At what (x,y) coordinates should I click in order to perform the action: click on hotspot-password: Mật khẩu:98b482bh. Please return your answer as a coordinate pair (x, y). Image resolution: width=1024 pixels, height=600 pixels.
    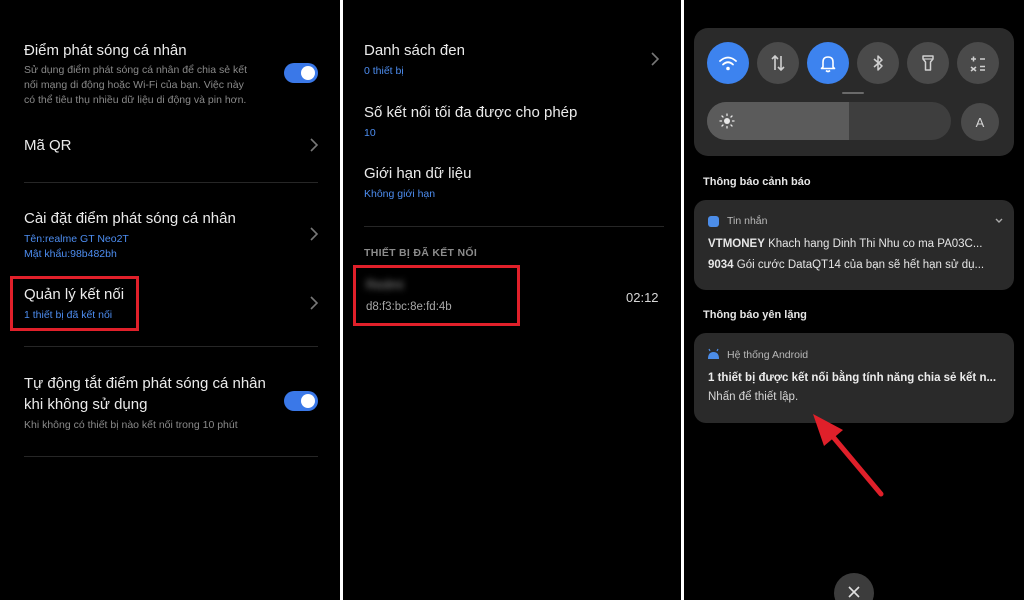
    Looking at the image, I should click on (70, 254).